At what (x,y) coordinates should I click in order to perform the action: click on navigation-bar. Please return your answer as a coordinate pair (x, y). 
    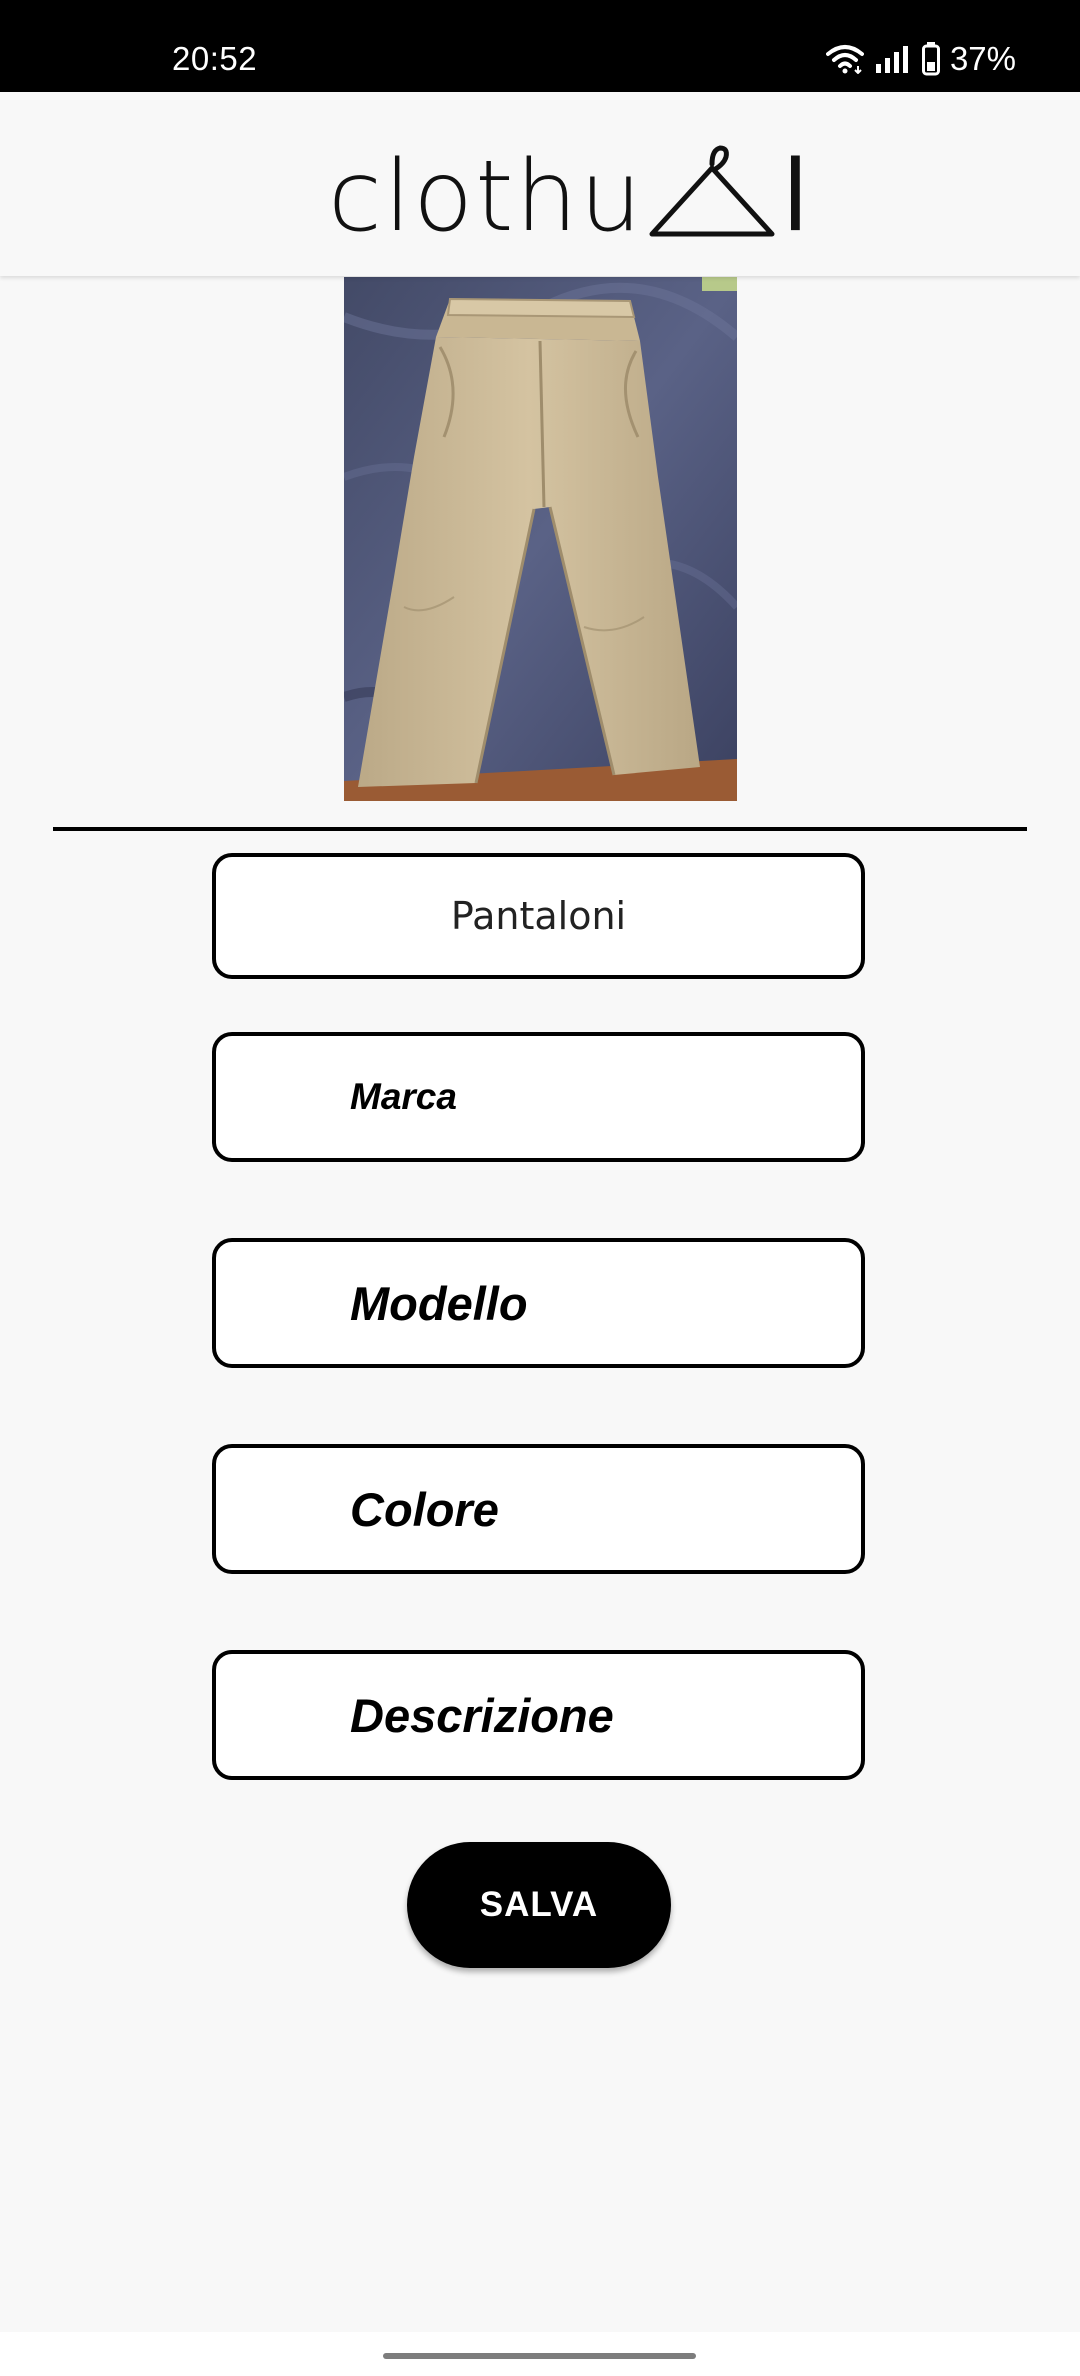
    Looking at the image, I should click on (540, 2354).